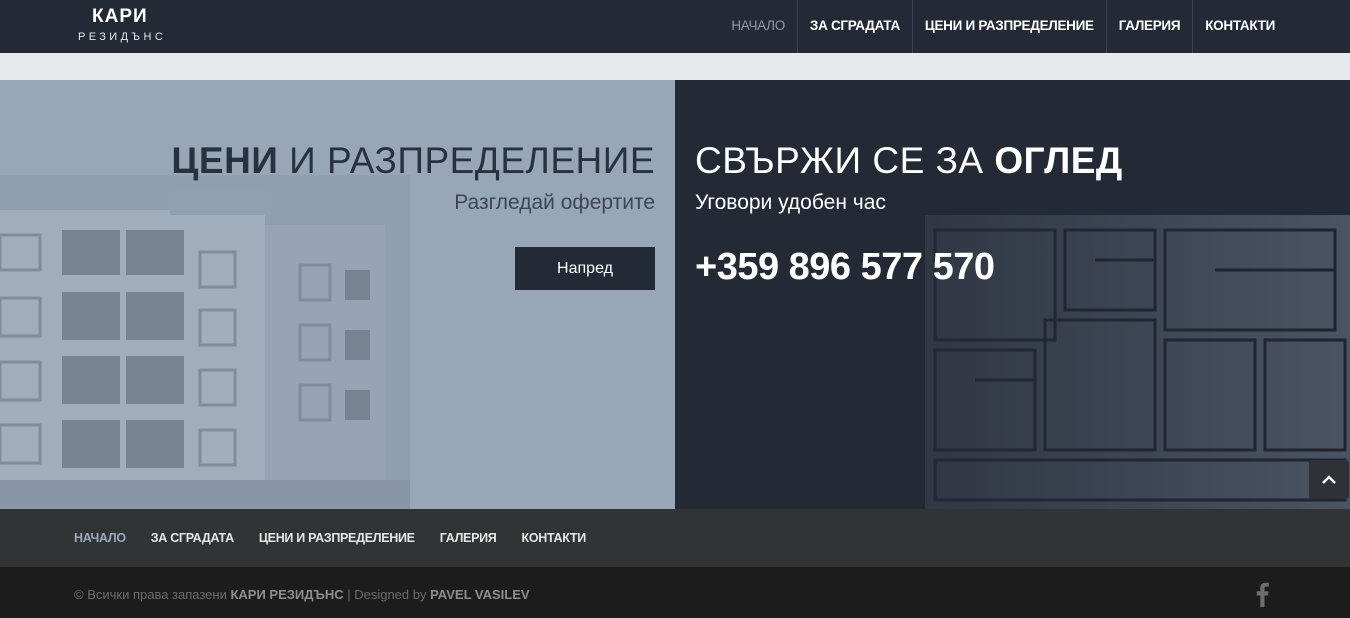 This screenshot has width=1350, height=618. Describe the element at coordinates (479, 594) in the screenshot. I see `designer-link: PAVEL VASILEV` at that location.